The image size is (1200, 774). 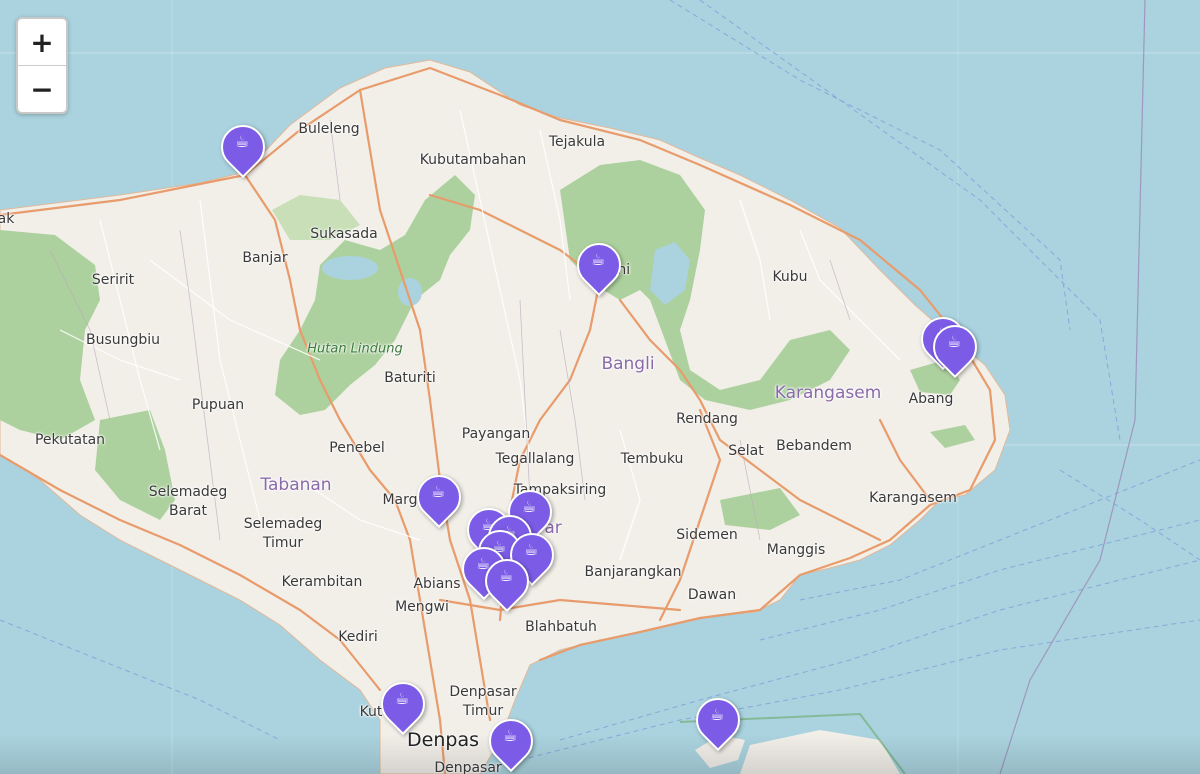 I want to click on place-label-buleleng: Buleleng, so click(x=329, y=129).